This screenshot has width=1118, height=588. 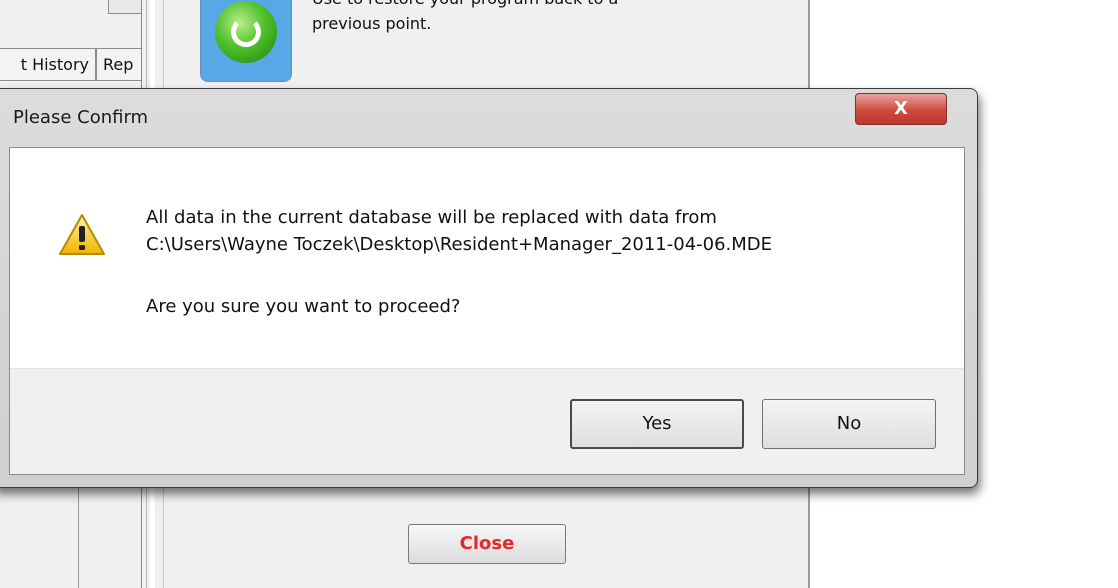 I want to click on close-button: Close, so click(x=487, y=544).